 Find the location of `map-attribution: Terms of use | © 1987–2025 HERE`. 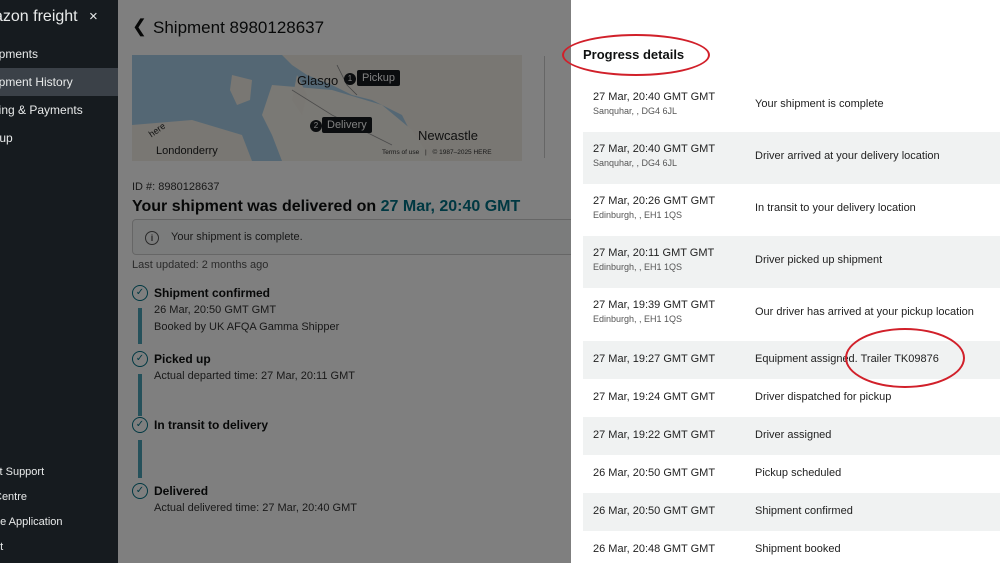

map-attribution: Terms of use | © 1987–2025 HERE is located at coordinates (437, 152).